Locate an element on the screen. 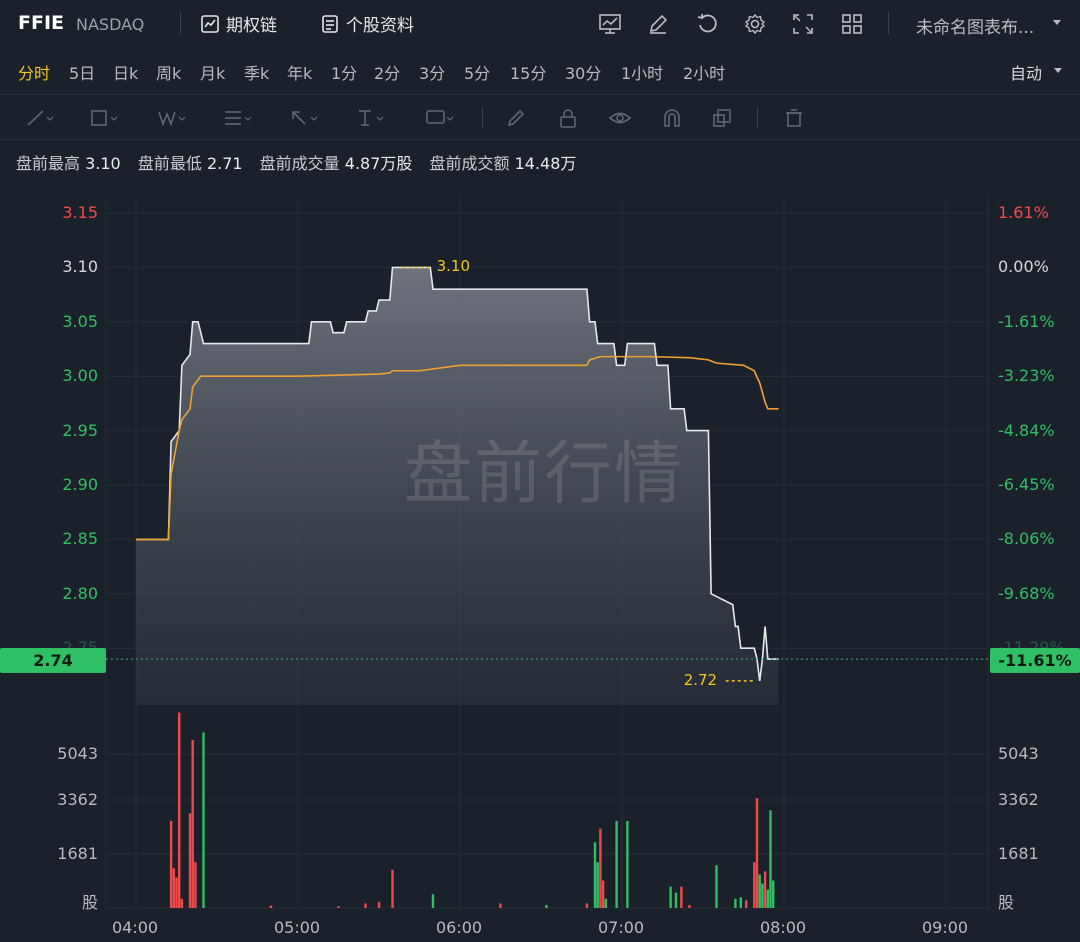 The height and width of the screenshot is (942, 1080). percent-tick: 0.00% is located at coordinates (1023, 267).